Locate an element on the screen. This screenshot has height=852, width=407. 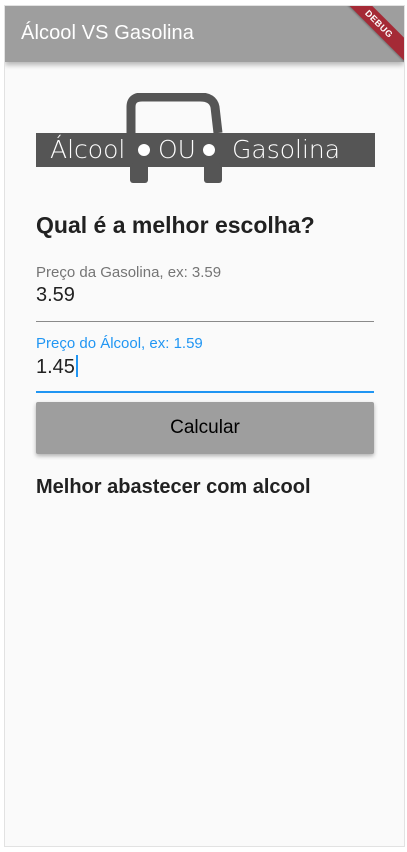
gasolina-price-field: Preço da Gasolina, ex: 3.59 3.59 is located at coordinates (205, 294).